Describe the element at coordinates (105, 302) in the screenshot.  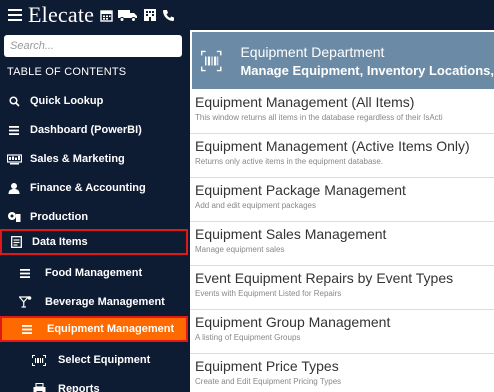
I see `sidebar-item-label: Beverage Management` at that location.